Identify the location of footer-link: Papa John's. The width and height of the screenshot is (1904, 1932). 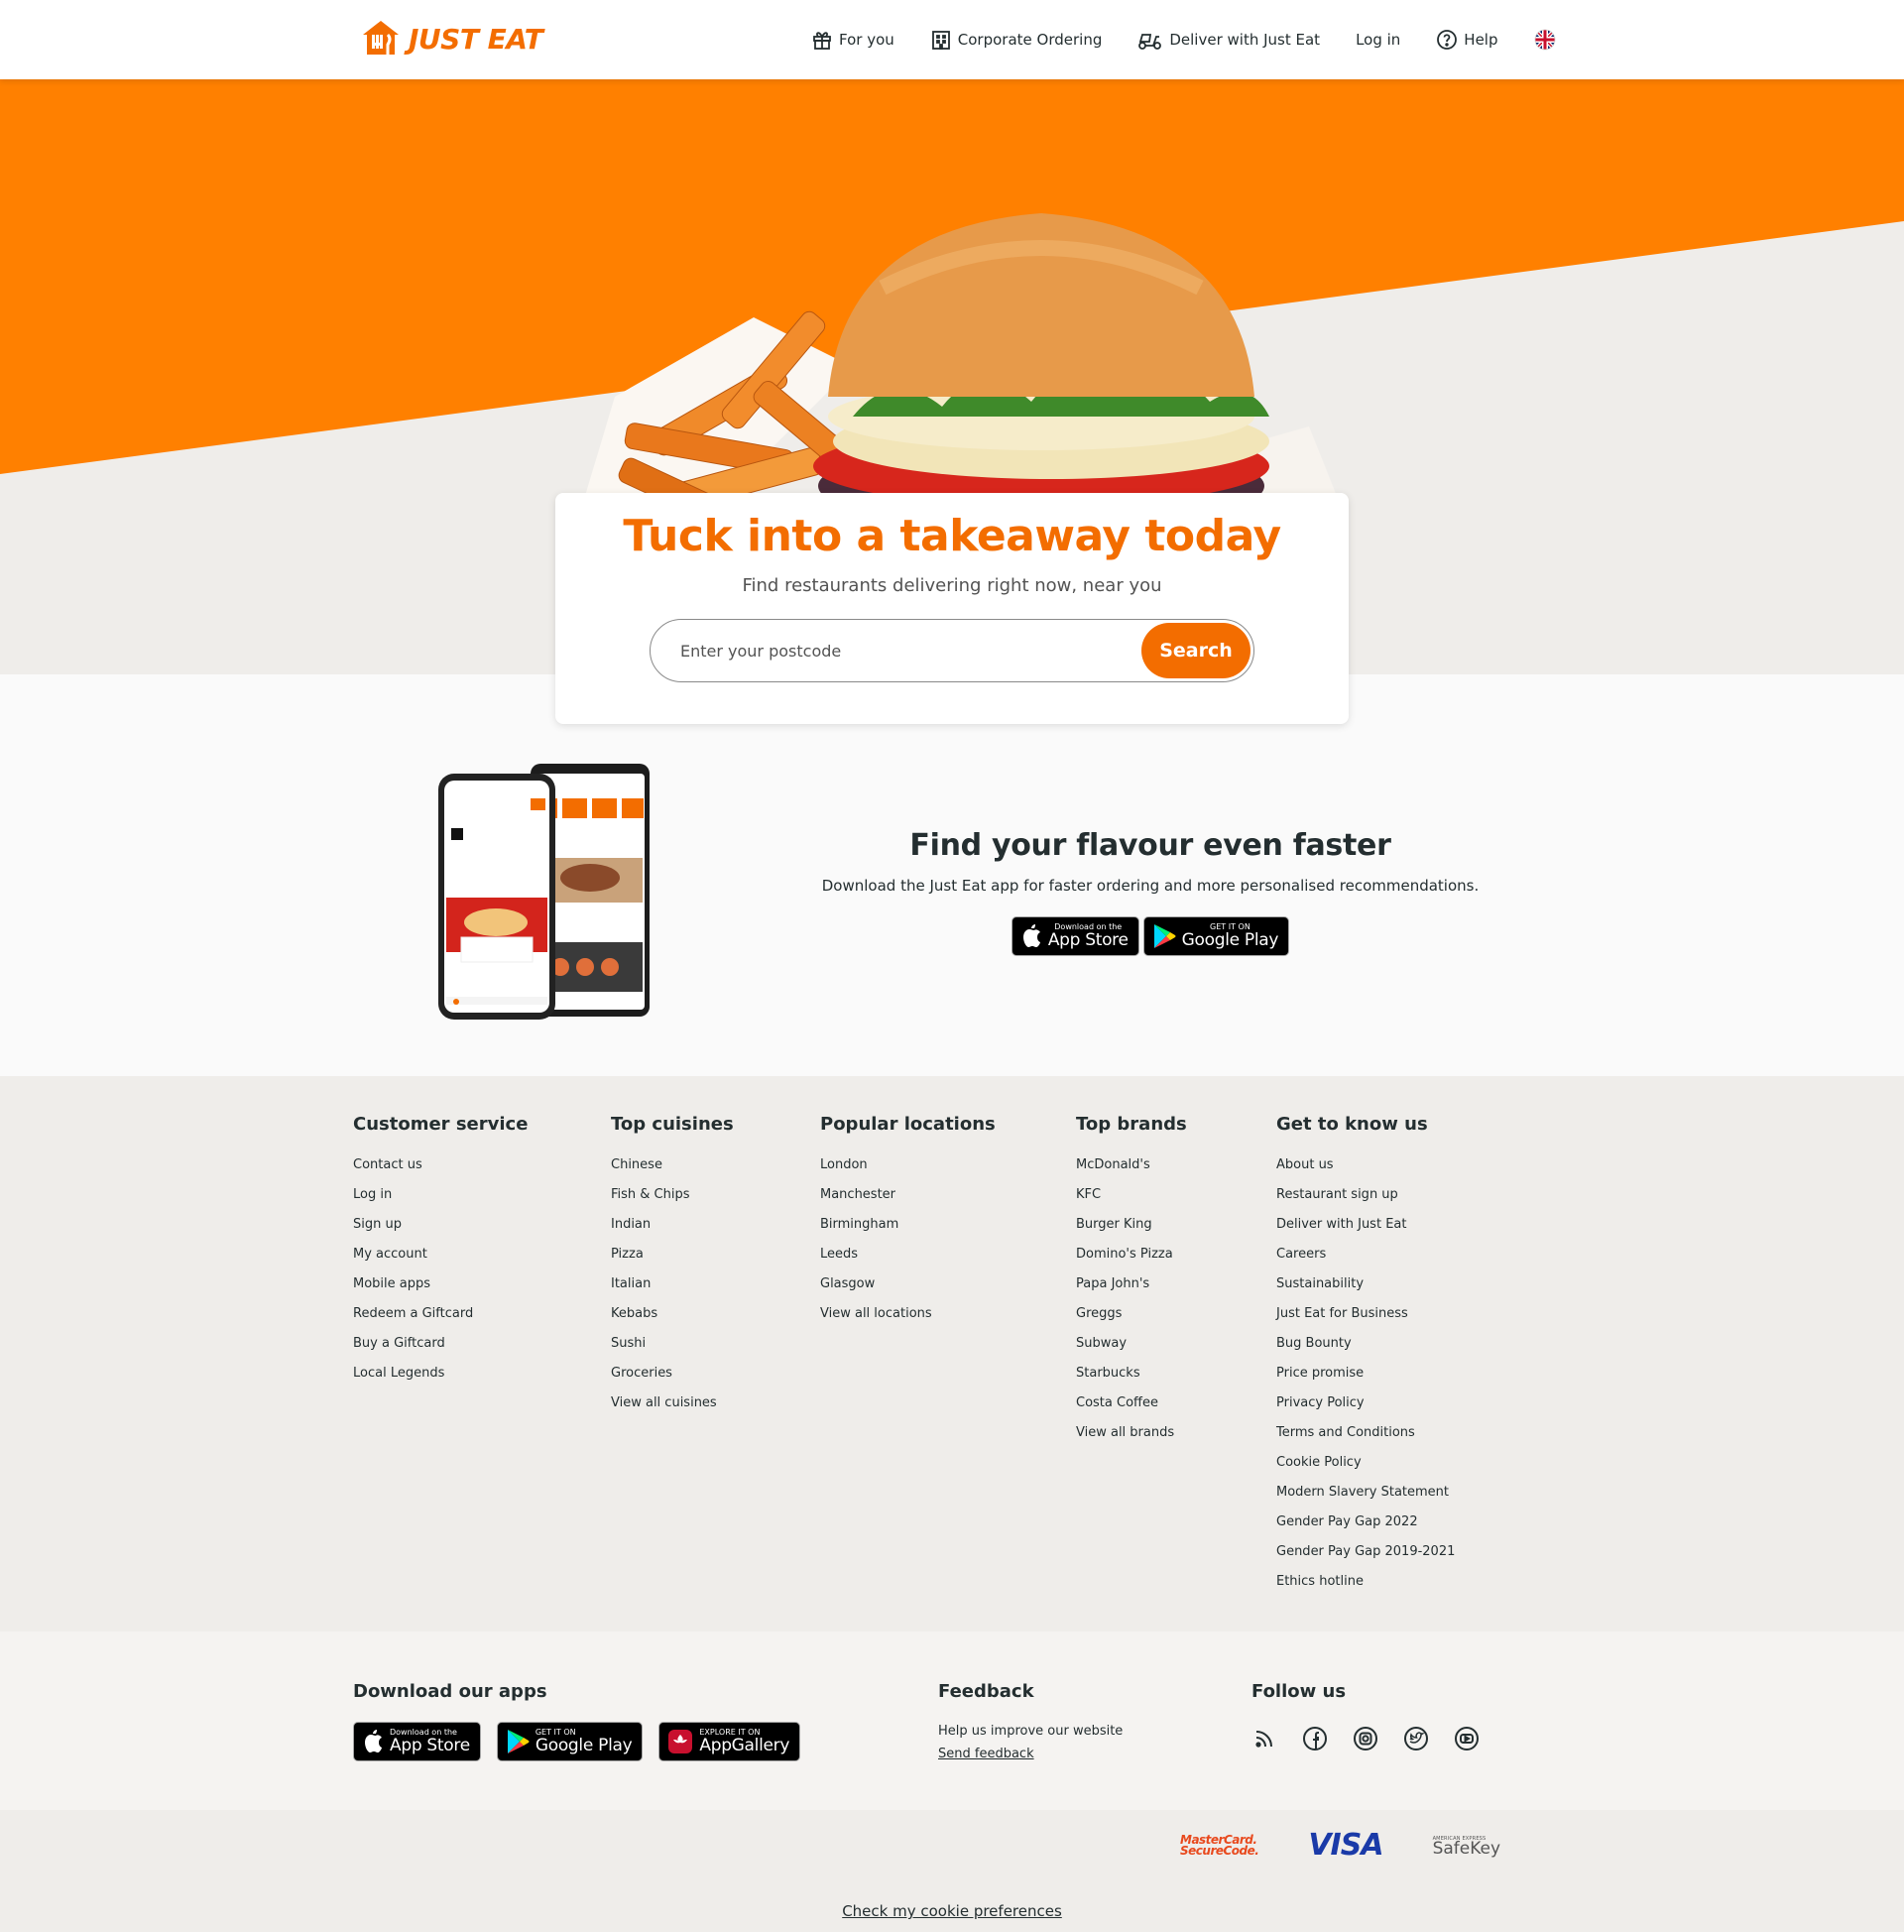
(1112, 1283).